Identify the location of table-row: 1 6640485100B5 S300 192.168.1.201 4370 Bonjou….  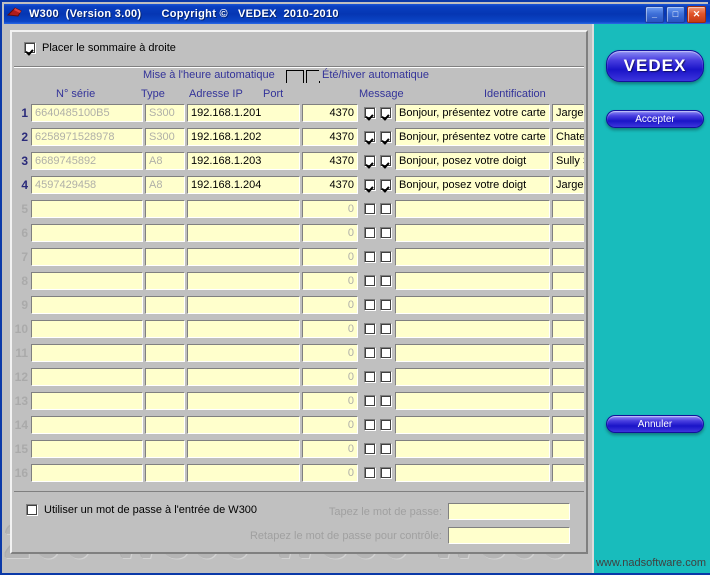
(299, 113).